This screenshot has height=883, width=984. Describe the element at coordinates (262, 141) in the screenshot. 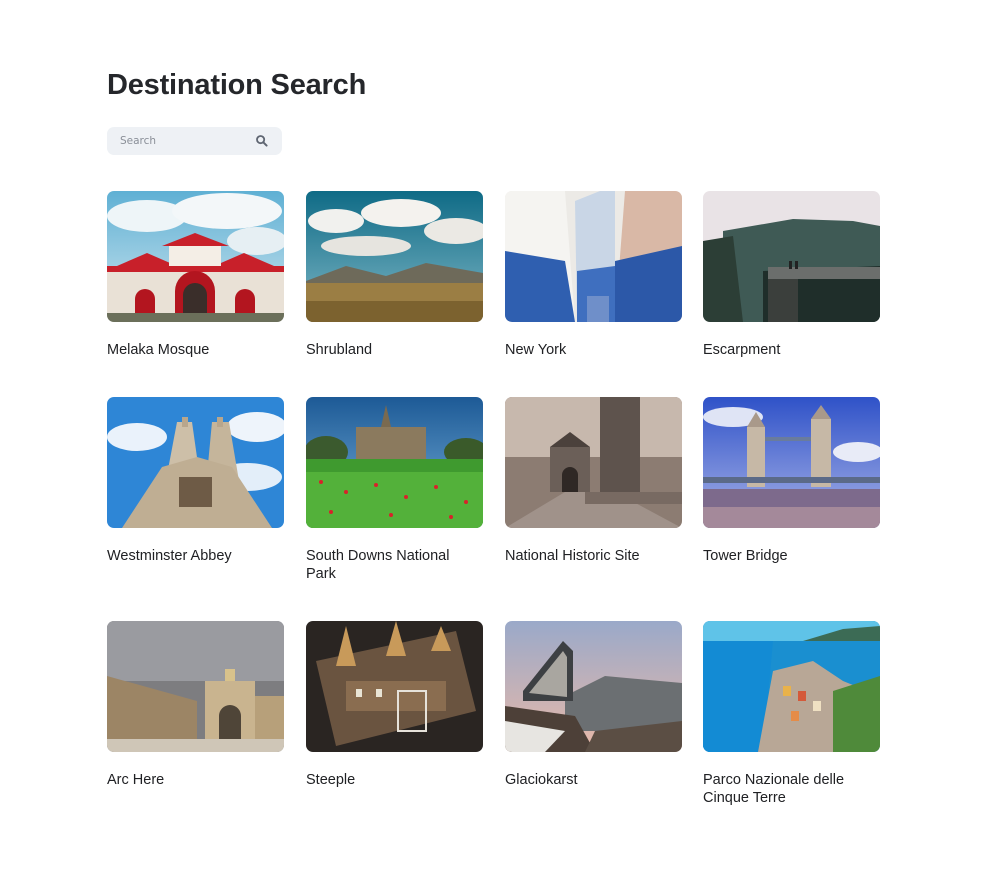

I see `search-icon` at that location.